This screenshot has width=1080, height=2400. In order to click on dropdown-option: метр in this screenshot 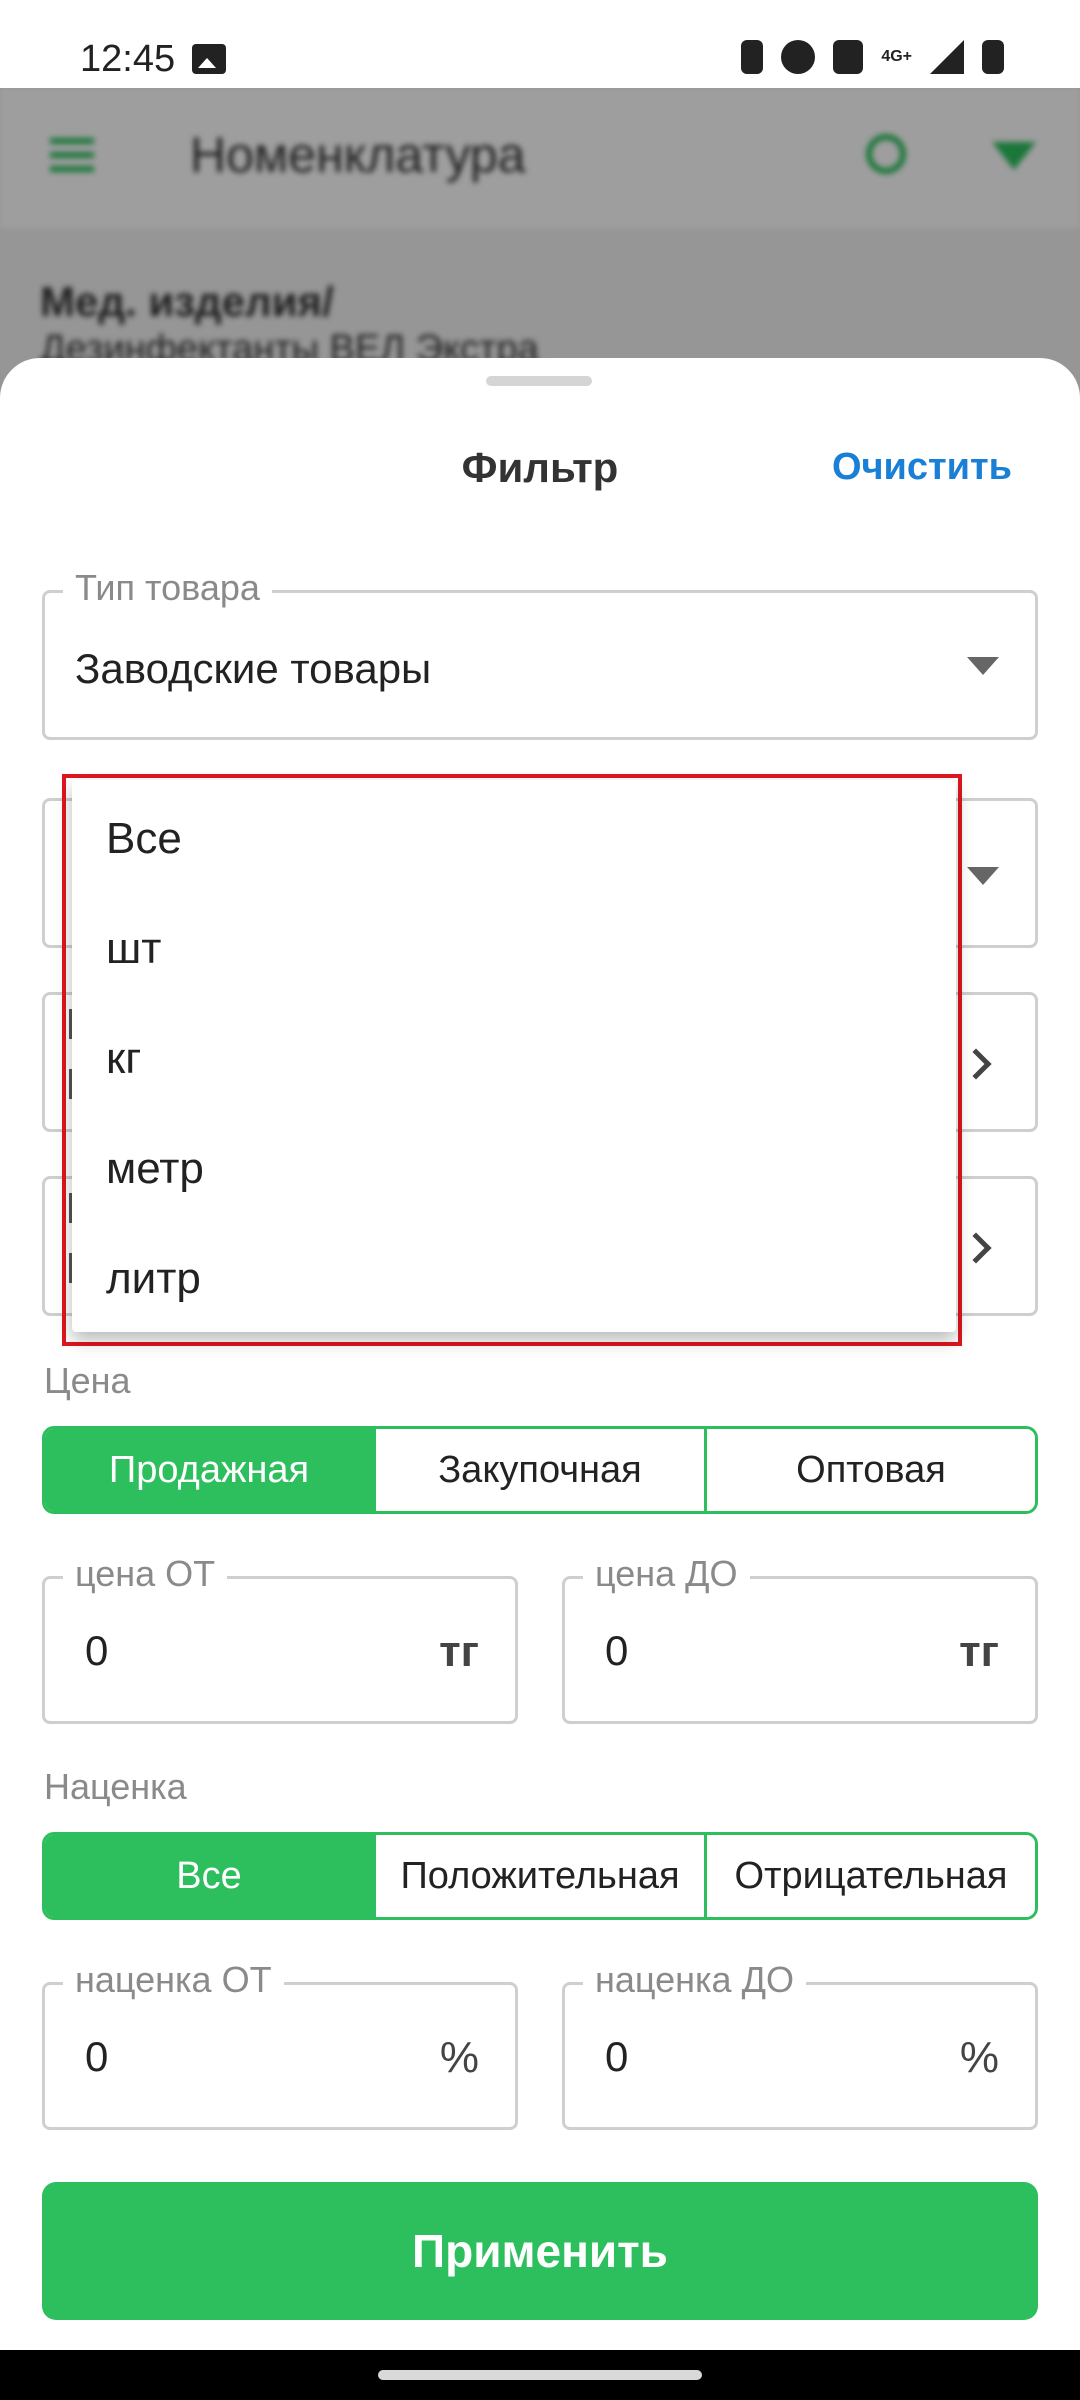, I will do `click(155, 1169)`.